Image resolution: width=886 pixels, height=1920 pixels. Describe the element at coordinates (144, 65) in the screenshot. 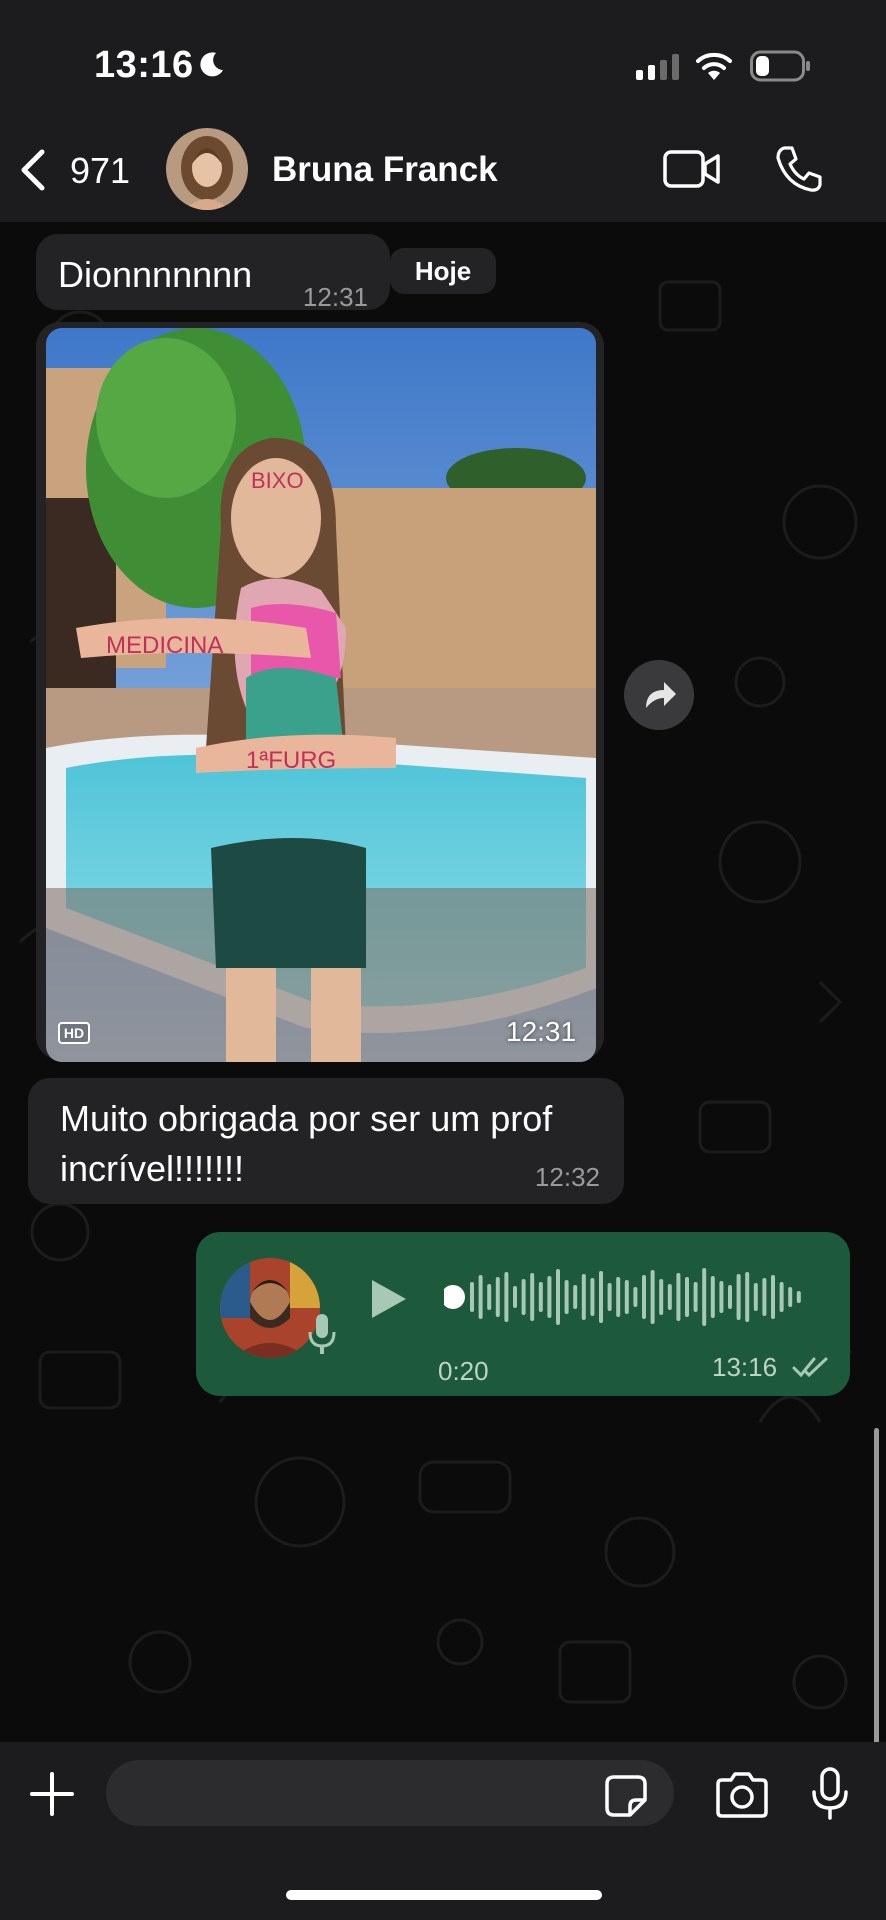

I see `status-time: 13:16` at that location.